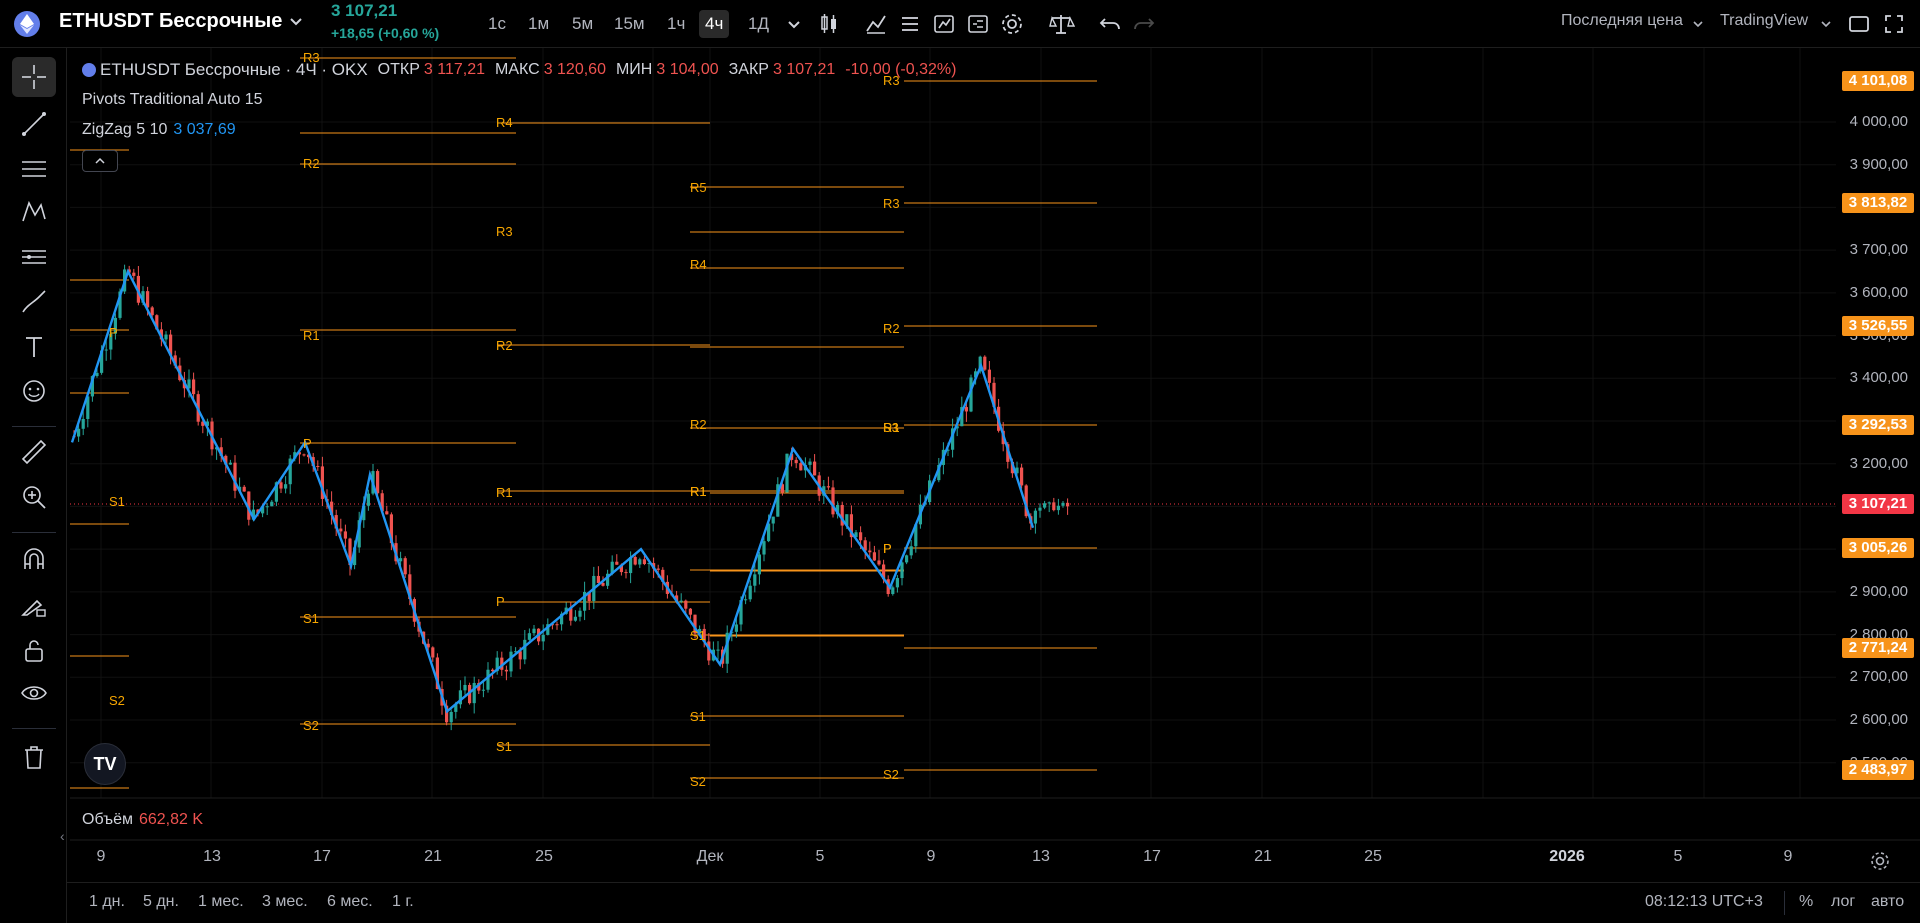 This screenshot has height=923, width=1920. Describe the element at coordinates (34, 452) in the screenshot. I see `ruler-icon` at that location.